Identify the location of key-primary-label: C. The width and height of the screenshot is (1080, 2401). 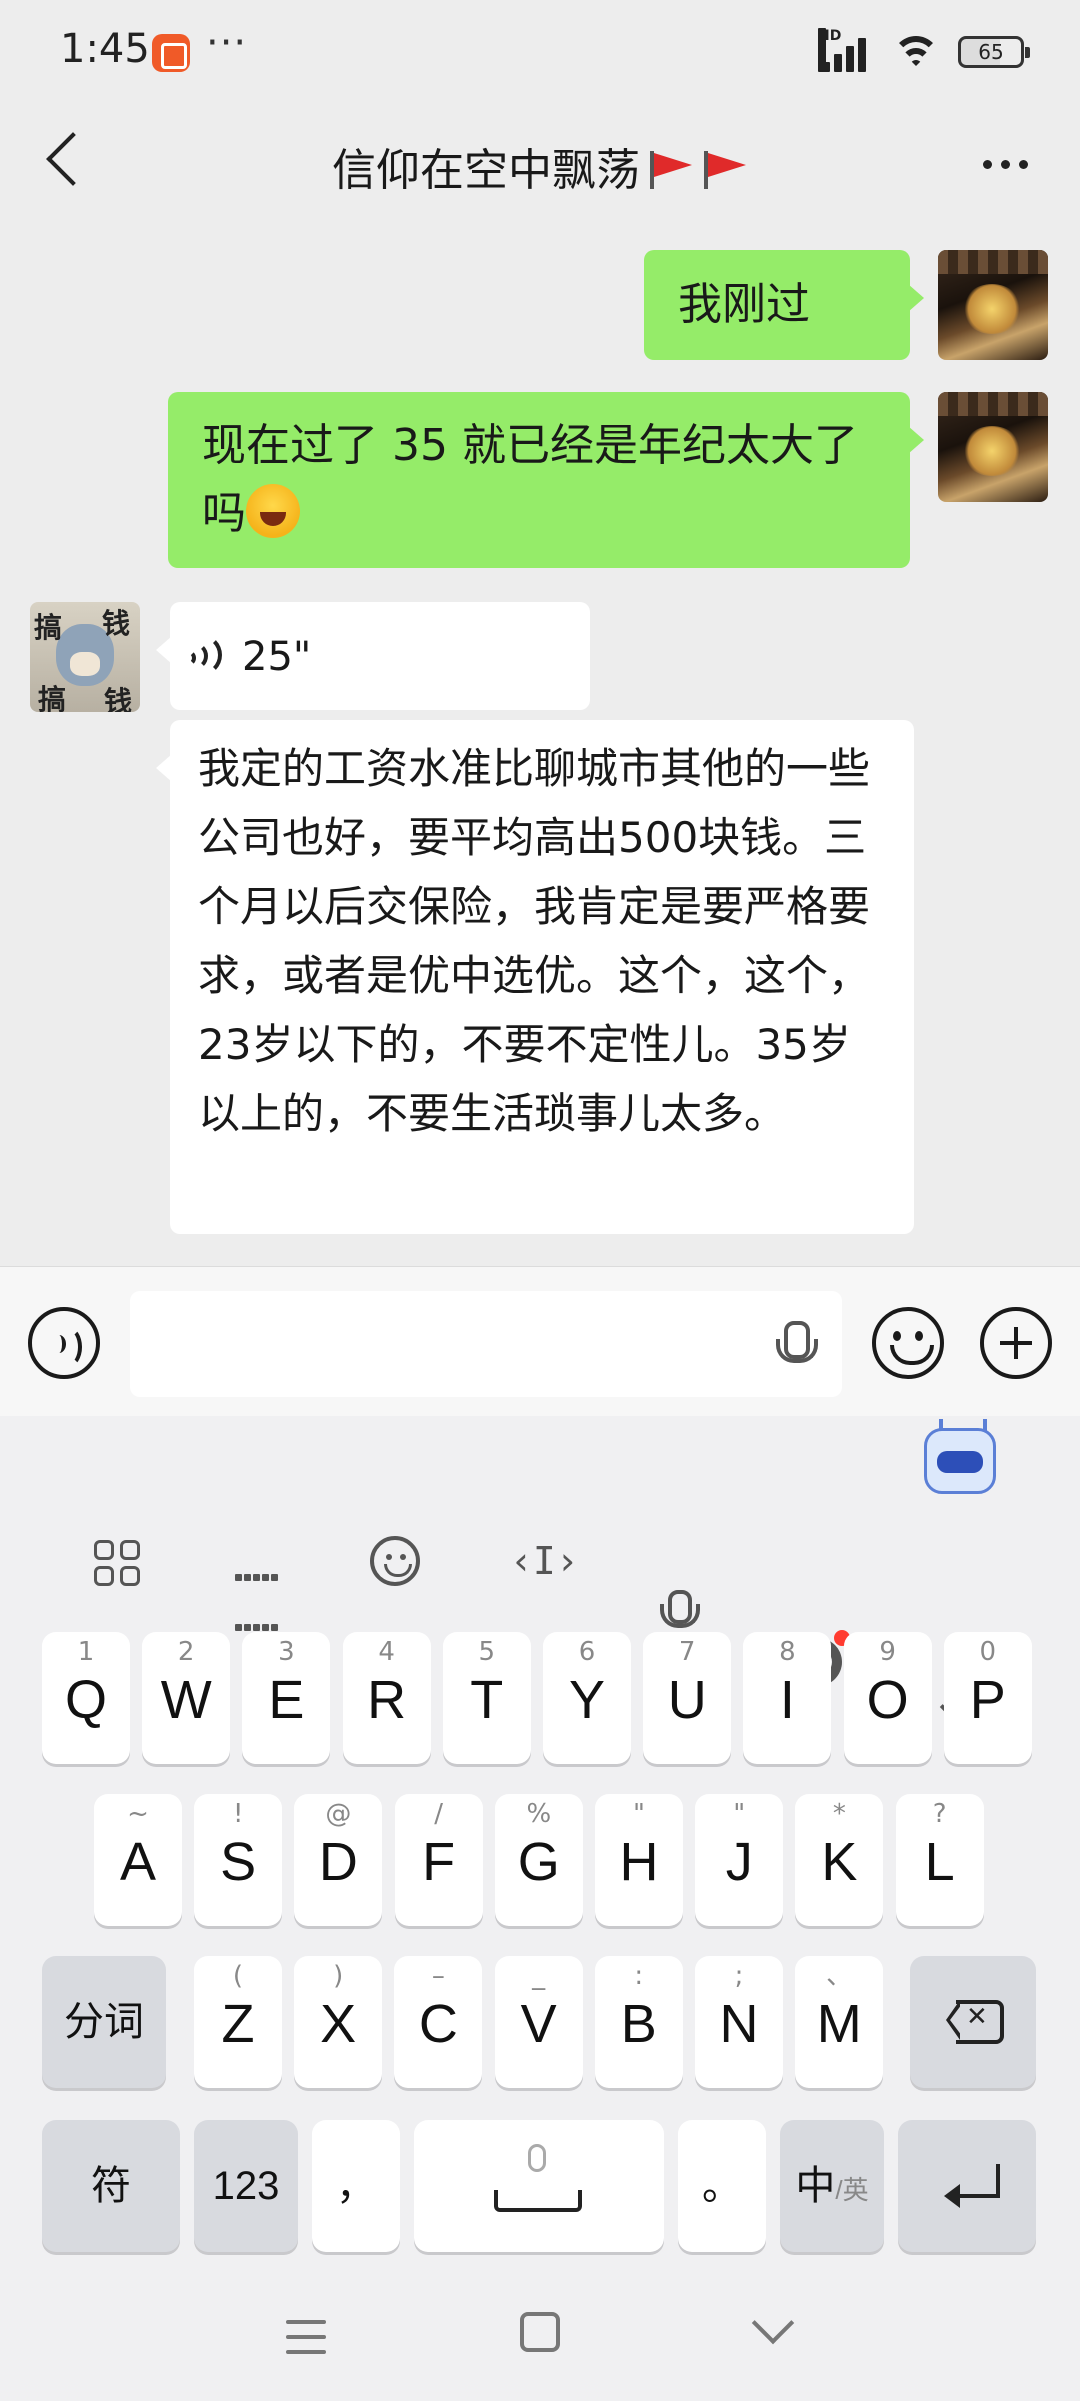
(438, 2024).